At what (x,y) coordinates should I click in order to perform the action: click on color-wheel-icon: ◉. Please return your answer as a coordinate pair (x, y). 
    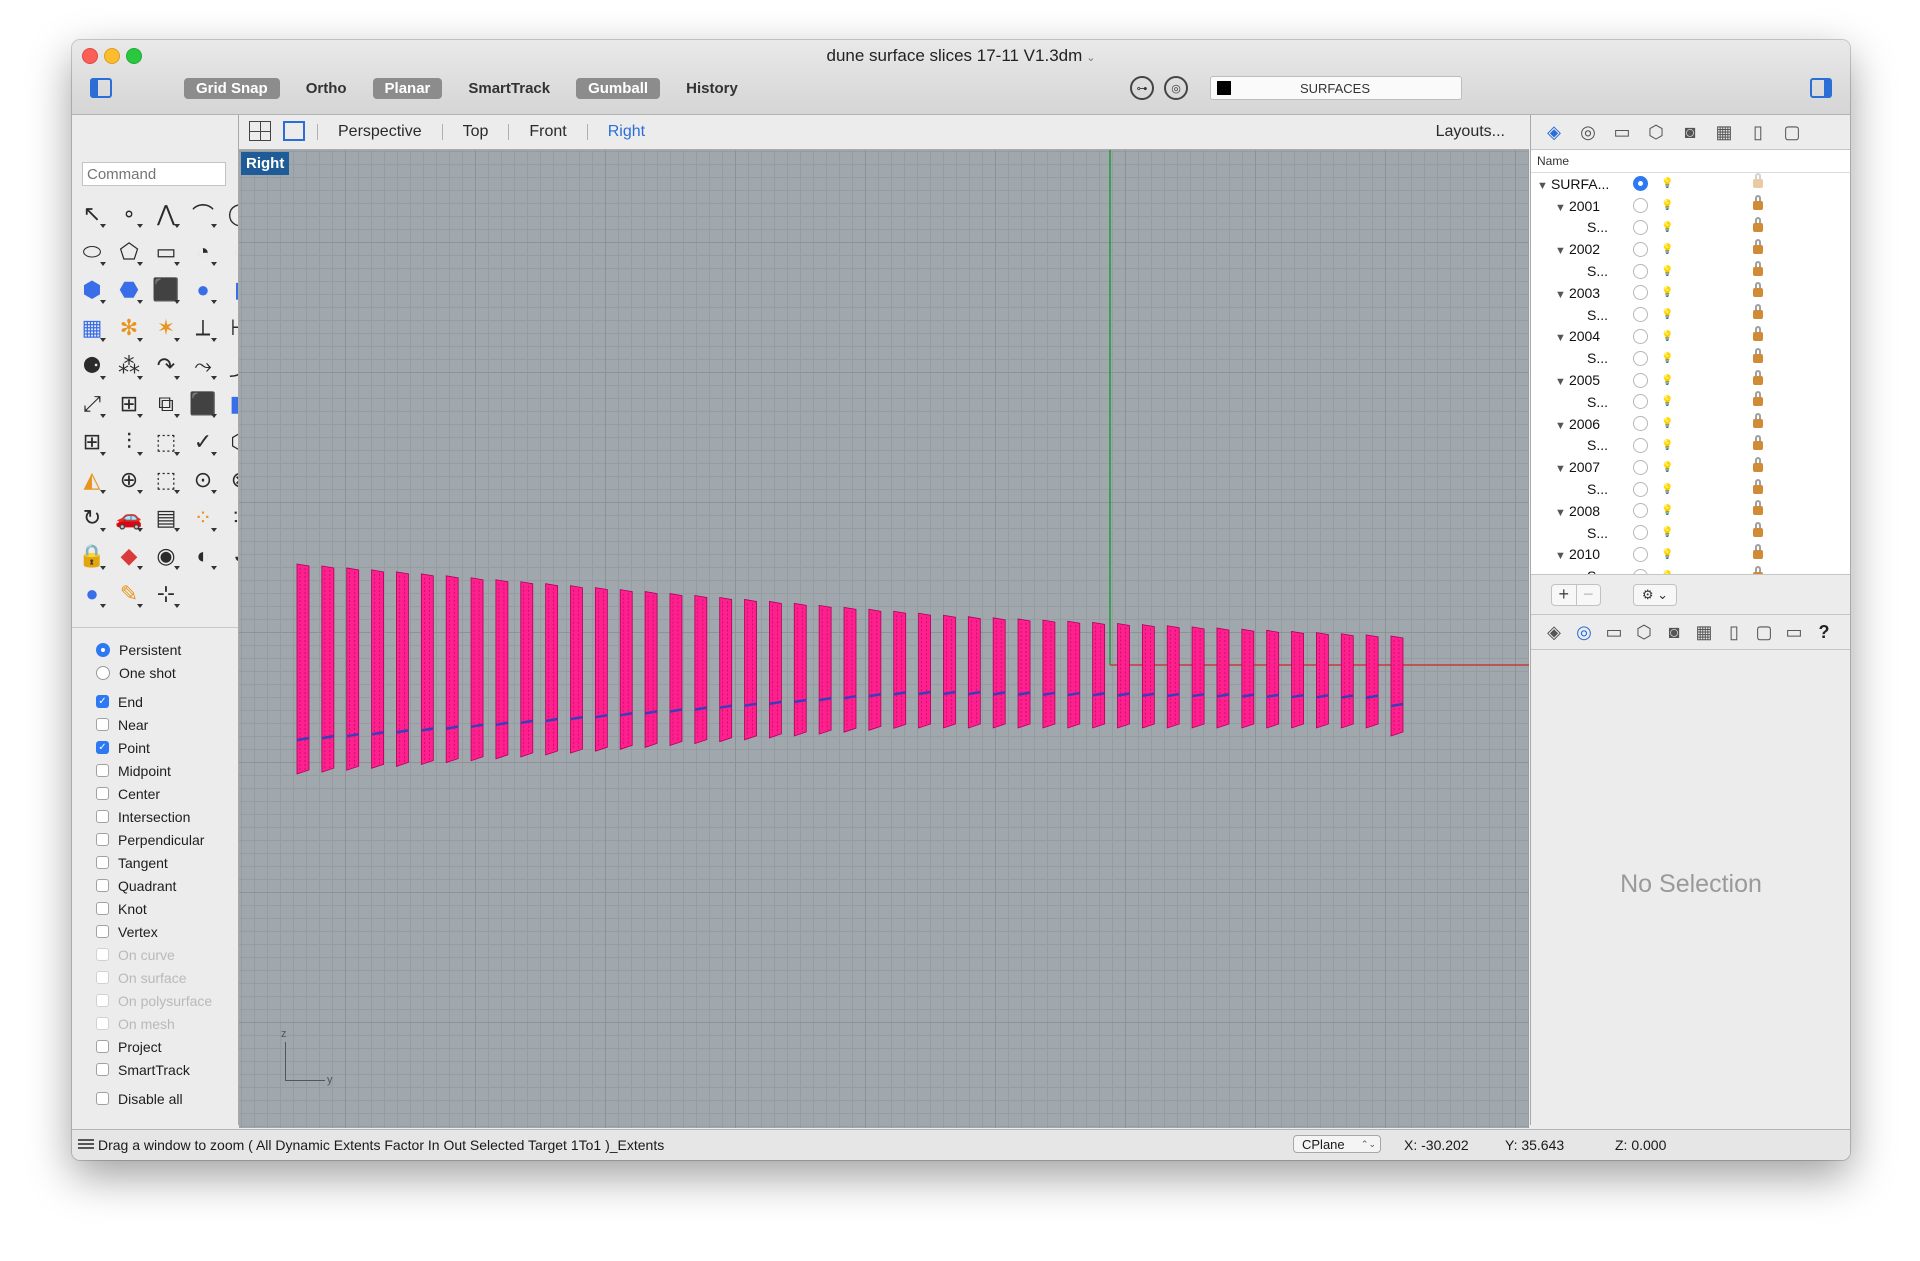
    Looking at the image, I should click on (166, 556).